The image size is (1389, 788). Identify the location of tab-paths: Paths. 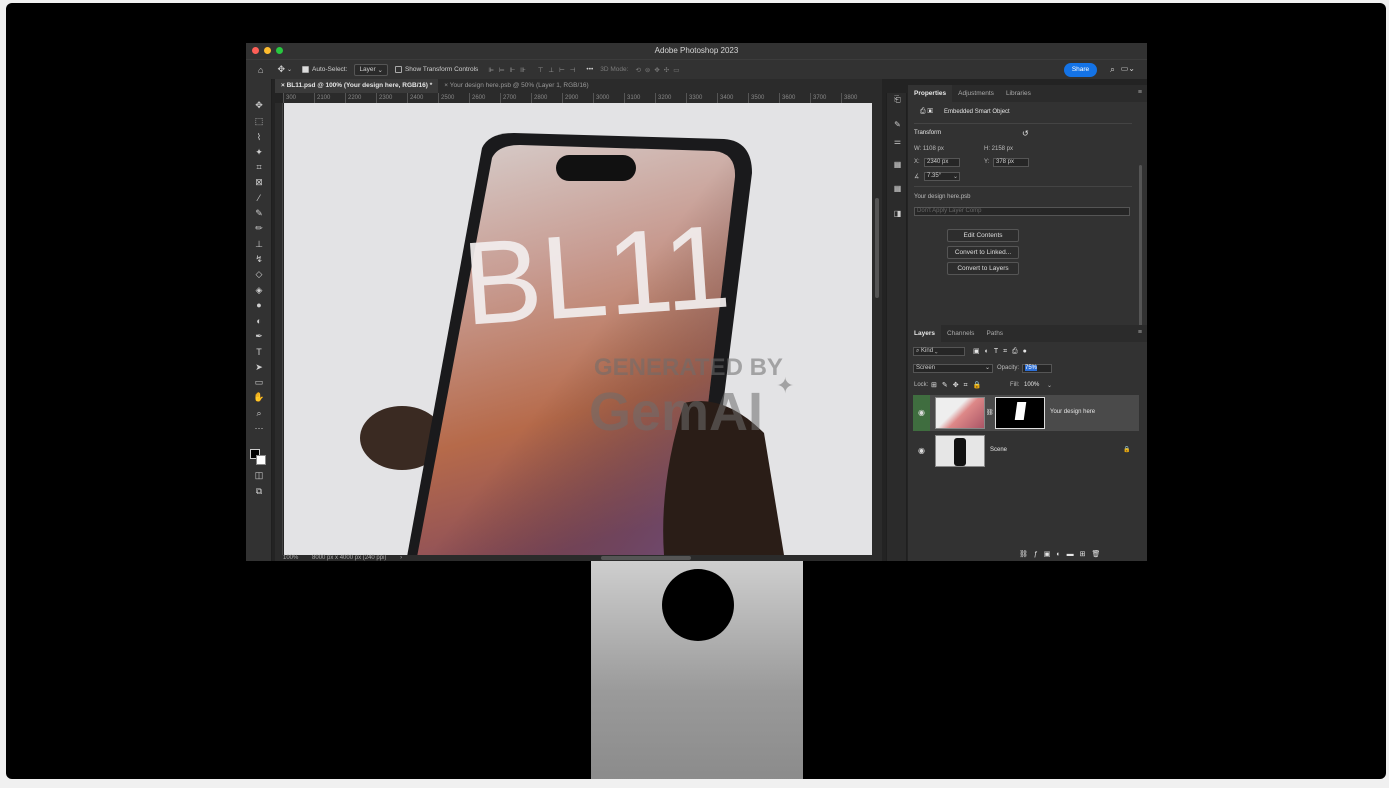
(994, 333).